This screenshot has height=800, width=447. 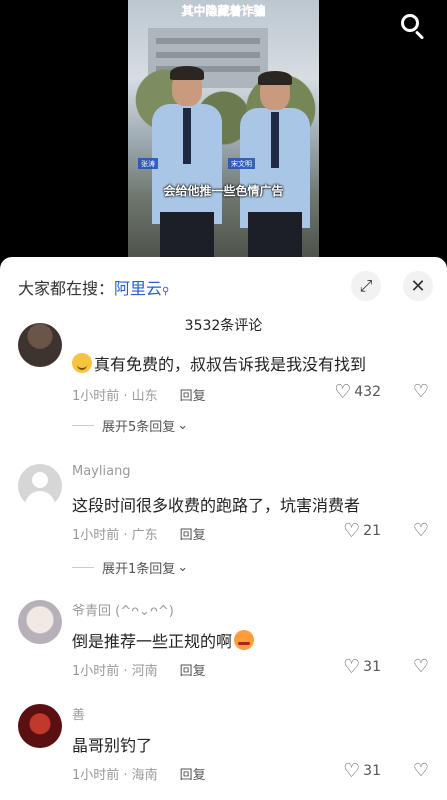 I want to click on video-frame: 其中隐藏着诈骗 张涛 宋文明 会给他推一些色情广告, so click(x=223, y=131).